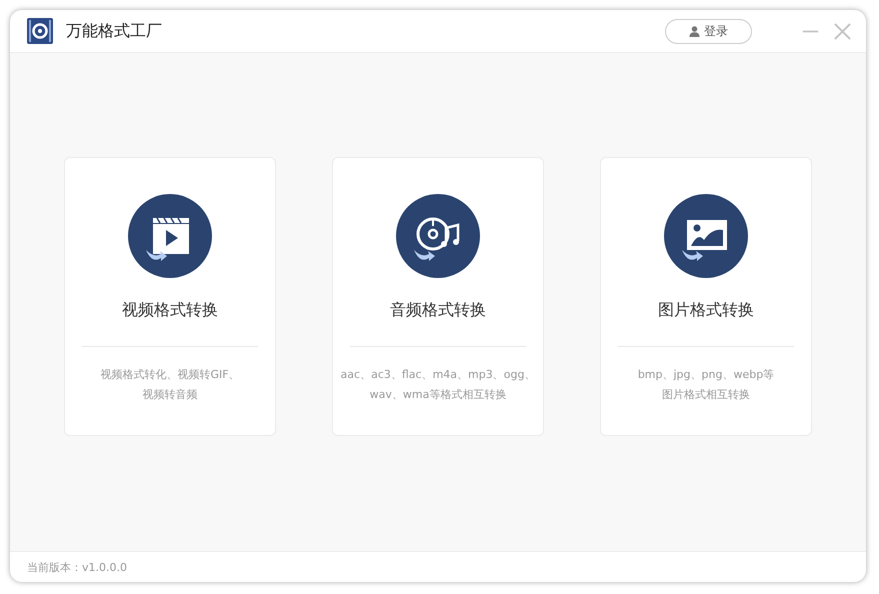 This screenshot has height=594, width=879. Describe the element at coordinates (170, 374) in the screenshot. I see `card-description: 视频格式转化、视频转GIF、` at that location.